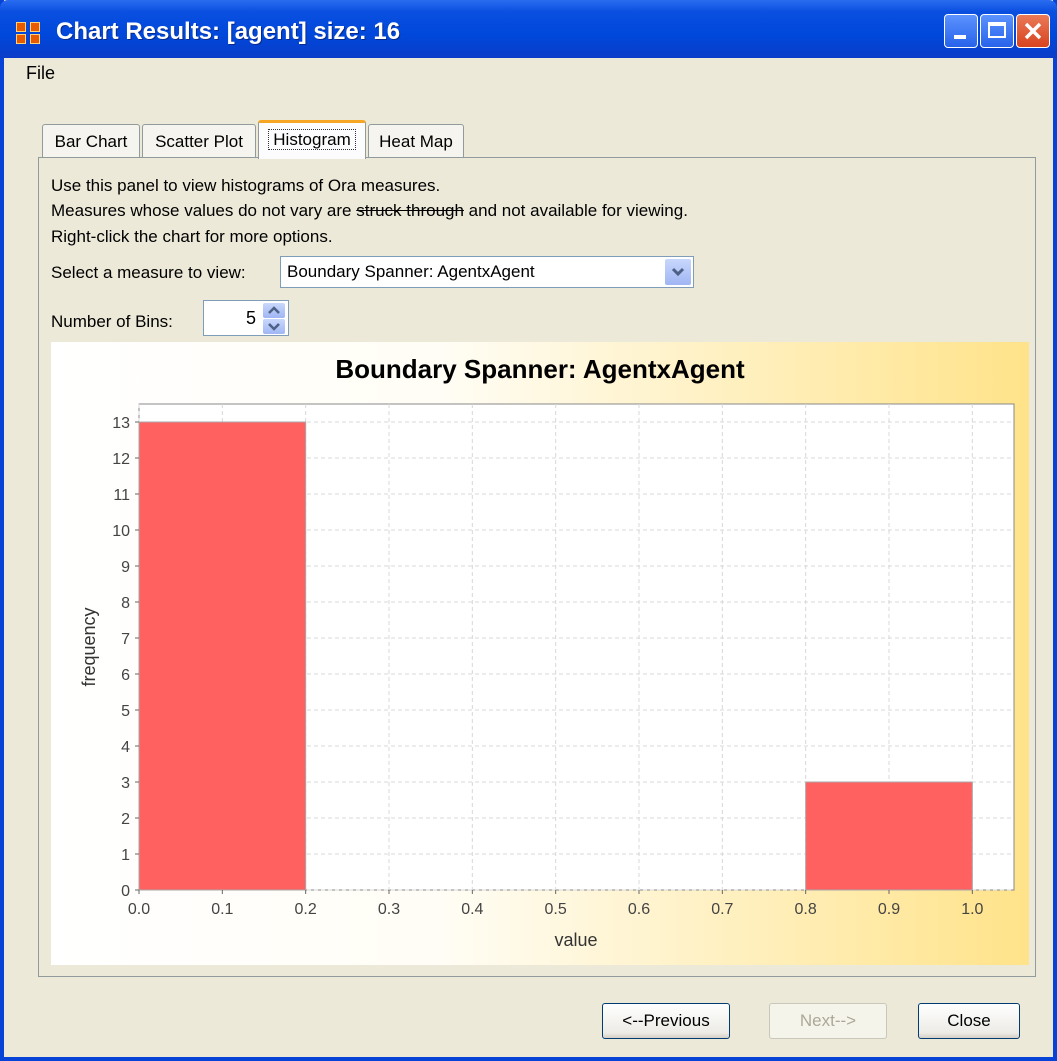  Describe the element at coordinates (666, 1021) in the screenshot. I see `previous-button: <--Previous` at that location.